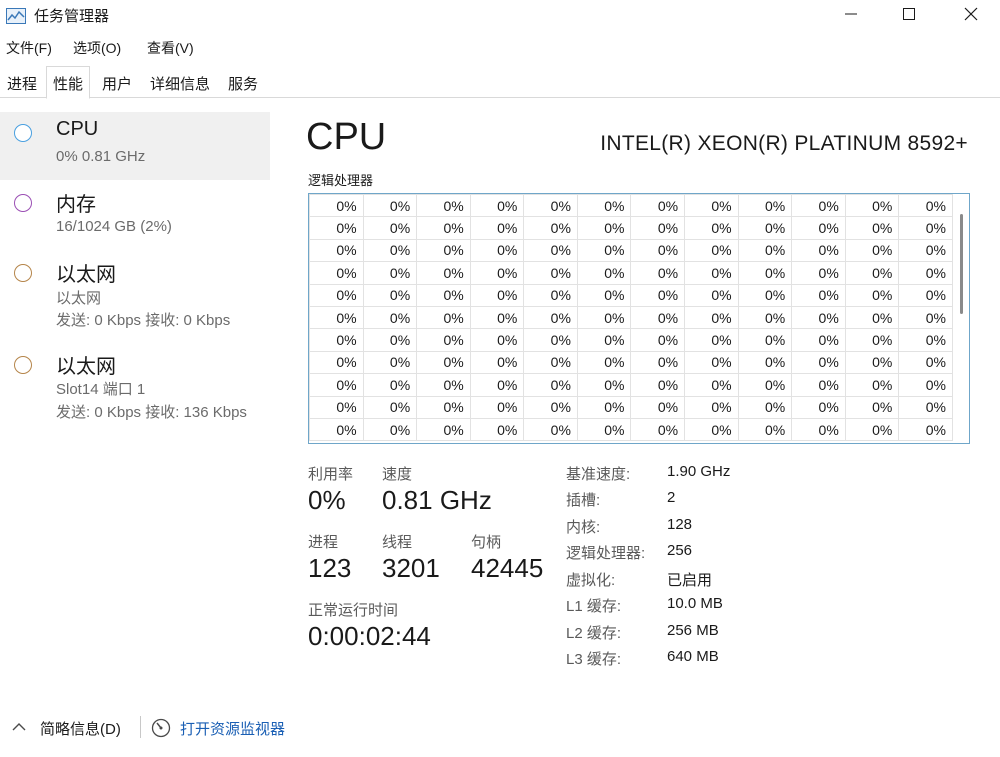 The height and width of the screenshot is (757, 1000). Describe the element at coordinates (699, 471) in the screenshot. I see `base-speed-value: 1.90 GHz` at that location.